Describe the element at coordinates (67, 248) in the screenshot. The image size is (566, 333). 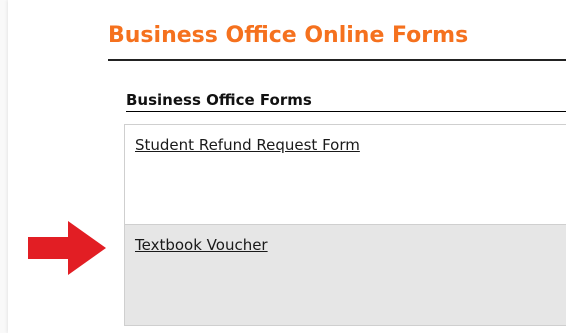
I see `arrow-right-icon` at that location.